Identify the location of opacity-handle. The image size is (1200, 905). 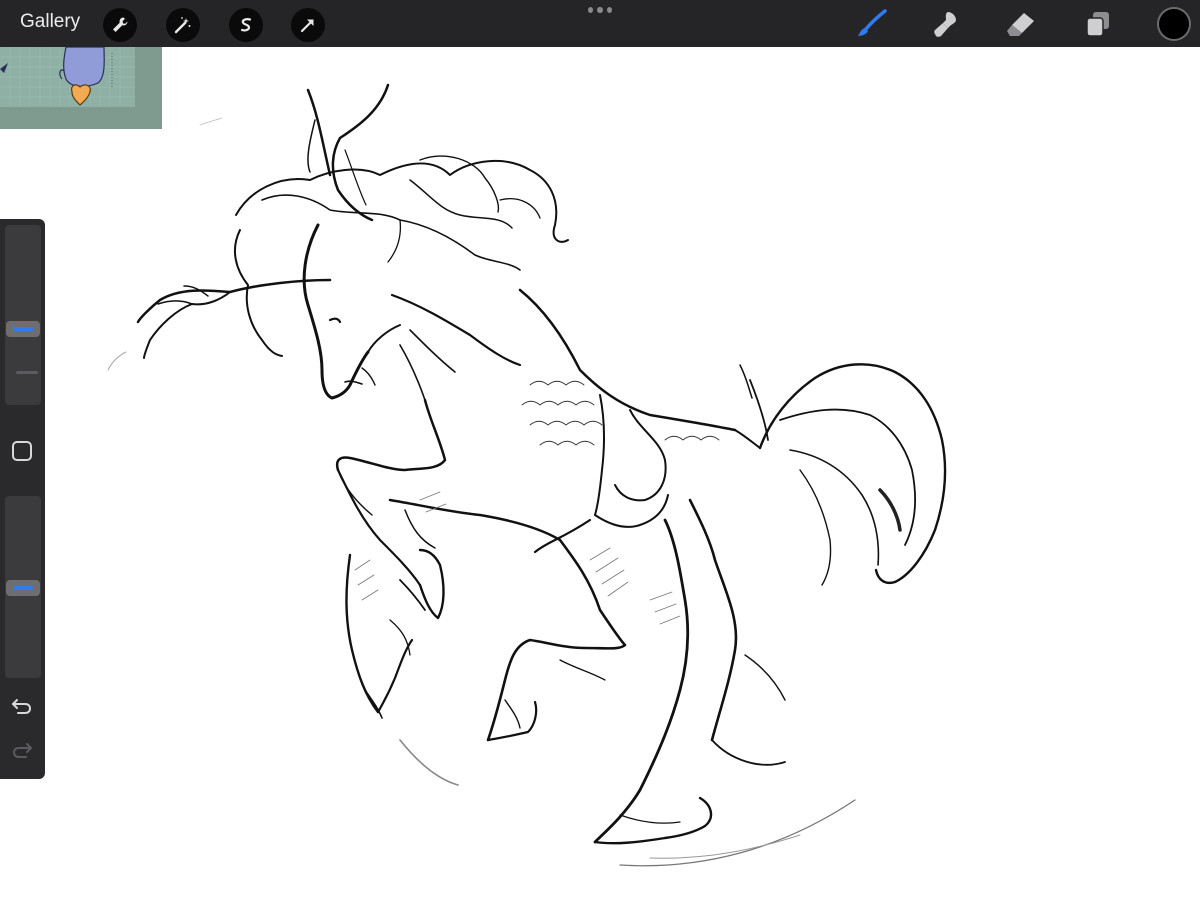
(23, 588).